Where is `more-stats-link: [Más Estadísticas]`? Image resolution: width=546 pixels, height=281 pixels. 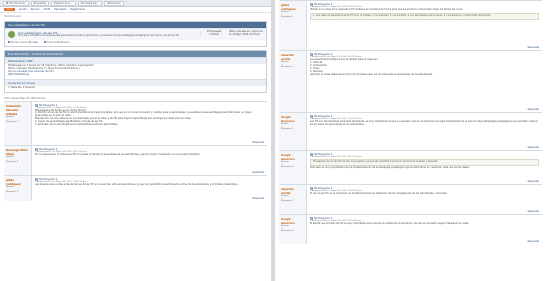 more-stats-link: [Más Estadísticas] is located at coordinates (135, 75).